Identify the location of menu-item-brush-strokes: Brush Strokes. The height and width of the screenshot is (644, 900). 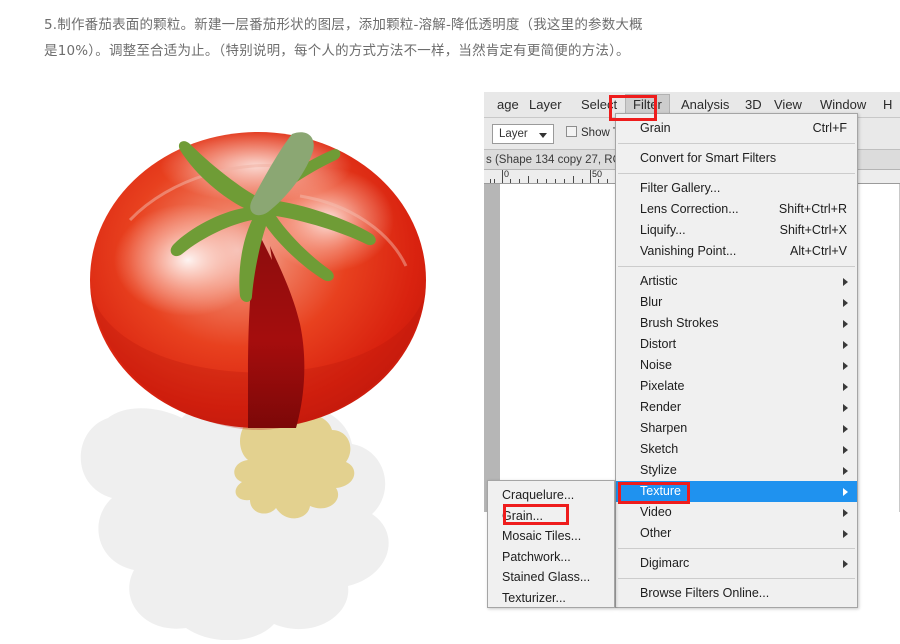
(736, 323).